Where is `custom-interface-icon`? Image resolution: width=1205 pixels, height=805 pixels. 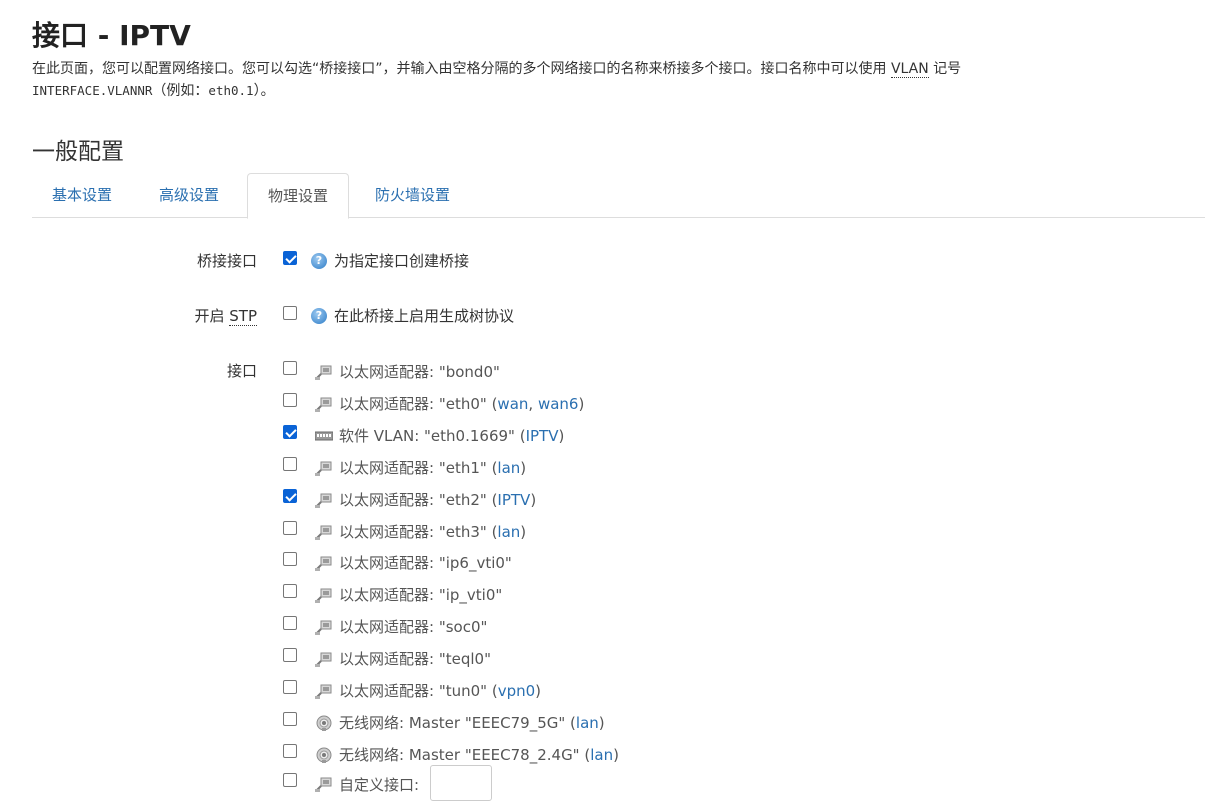
custom-interface-icon is located at coordinates (323, 784).